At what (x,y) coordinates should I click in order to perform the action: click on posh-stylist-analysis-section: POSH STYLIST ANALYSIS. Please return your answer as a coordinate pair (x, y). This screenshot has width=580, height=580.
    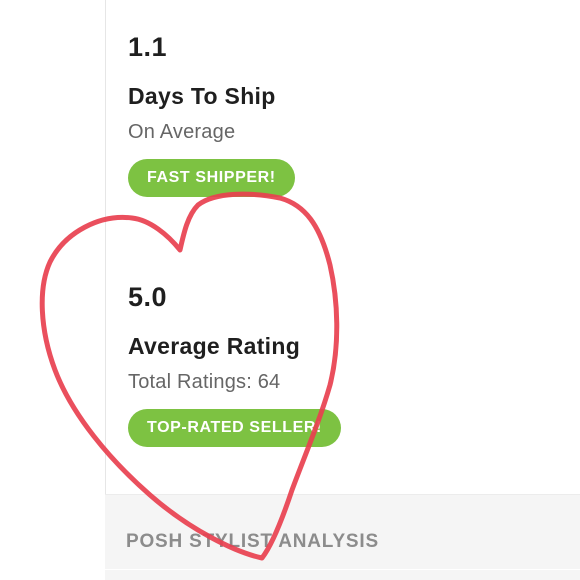
    Looking at the image, I should click on (342, 537).